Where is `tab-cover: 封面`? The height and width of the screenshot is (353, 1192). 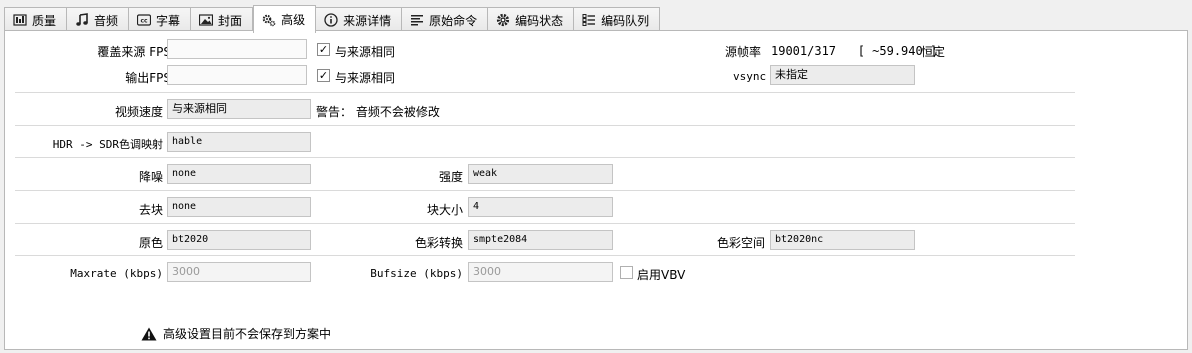 tab-cover: 封面 is located at coordinates (222, 19).